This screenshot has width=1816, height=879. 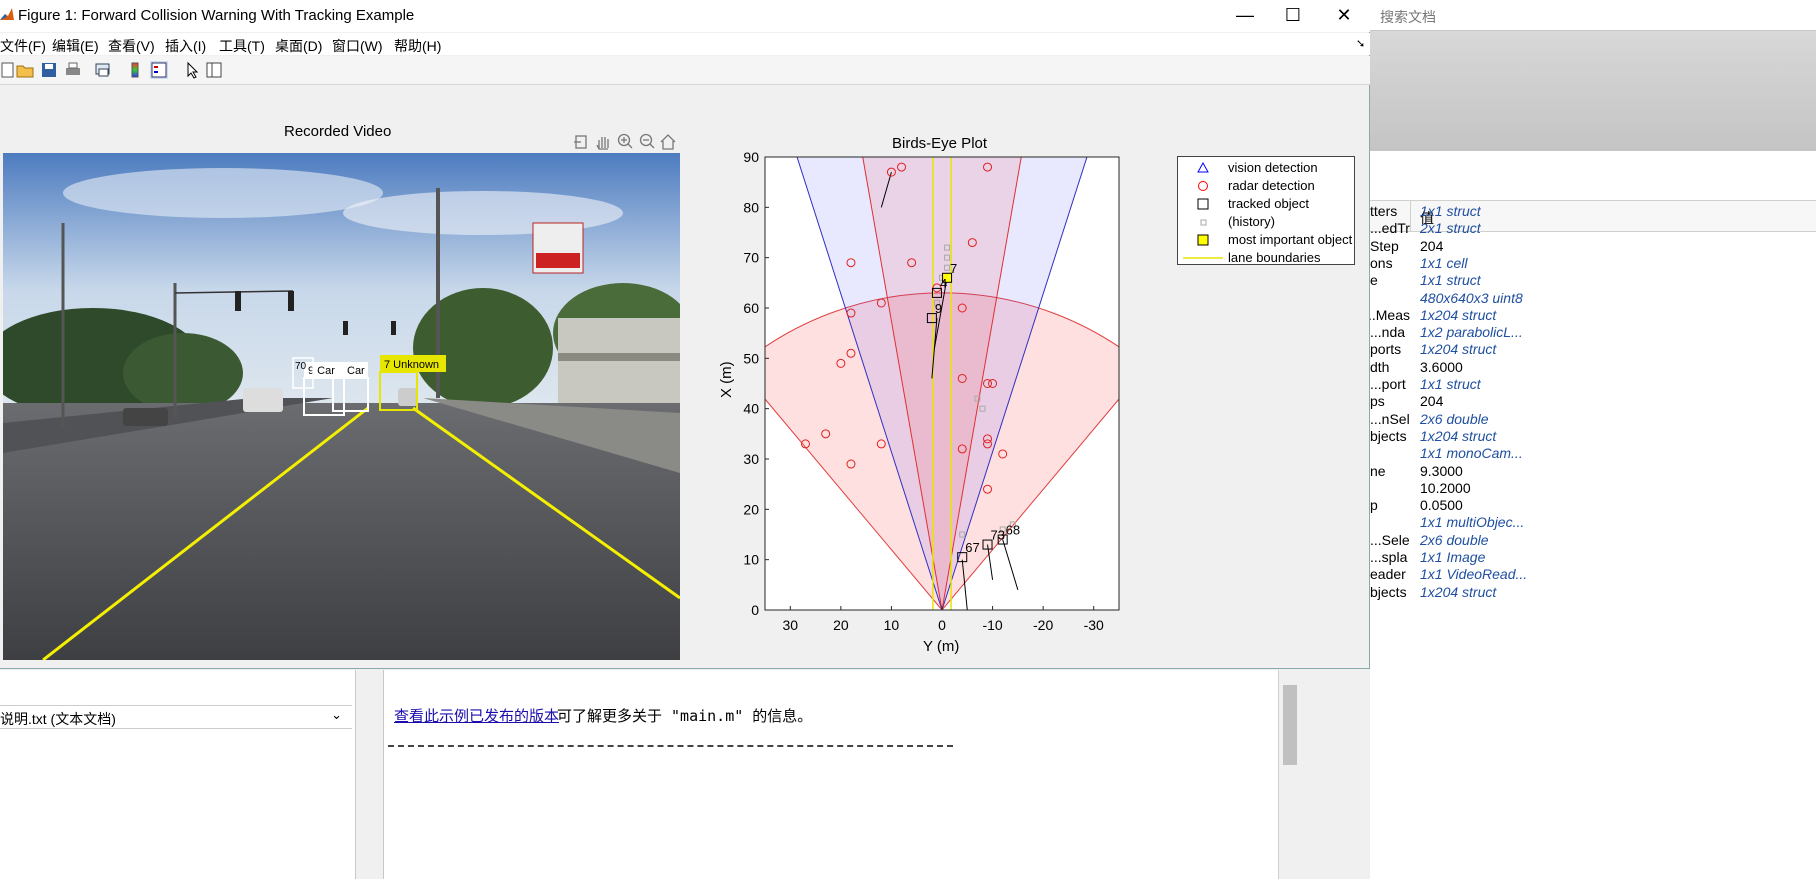 I want to click on legend-entry: radar detection, so click(x=1266, y=186).